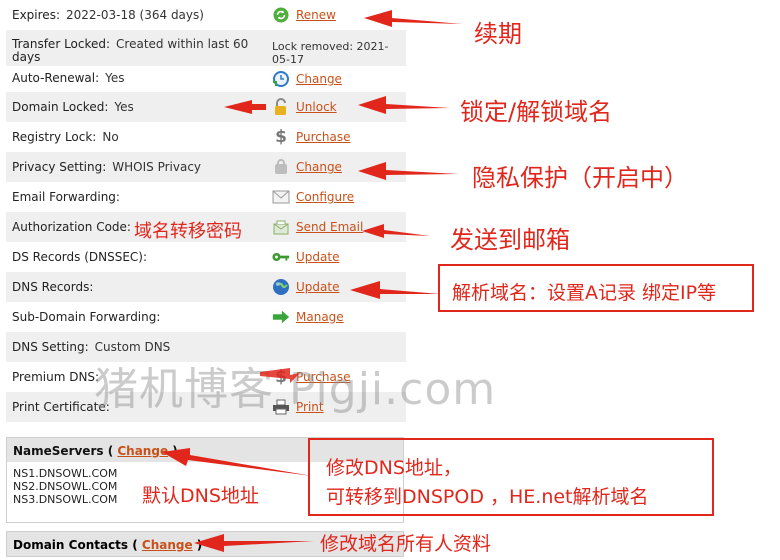 This screenshot has height=560, width=780. I want to click on annotation-ns-edit-line1: 修改DNS地址，, so click(394, 468).